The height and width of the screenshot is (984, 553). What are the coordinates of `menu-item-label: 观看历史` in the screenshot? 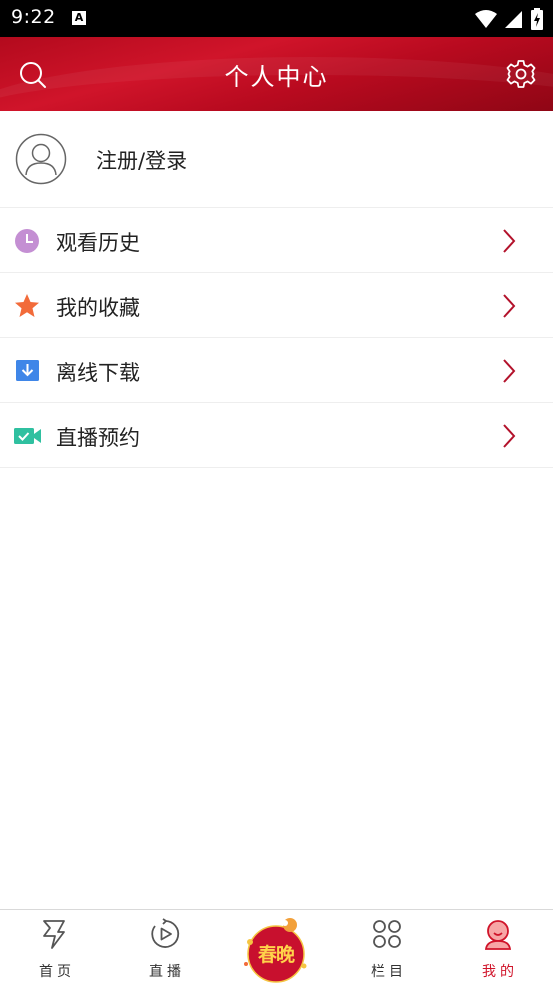 It's located at (98, 243).